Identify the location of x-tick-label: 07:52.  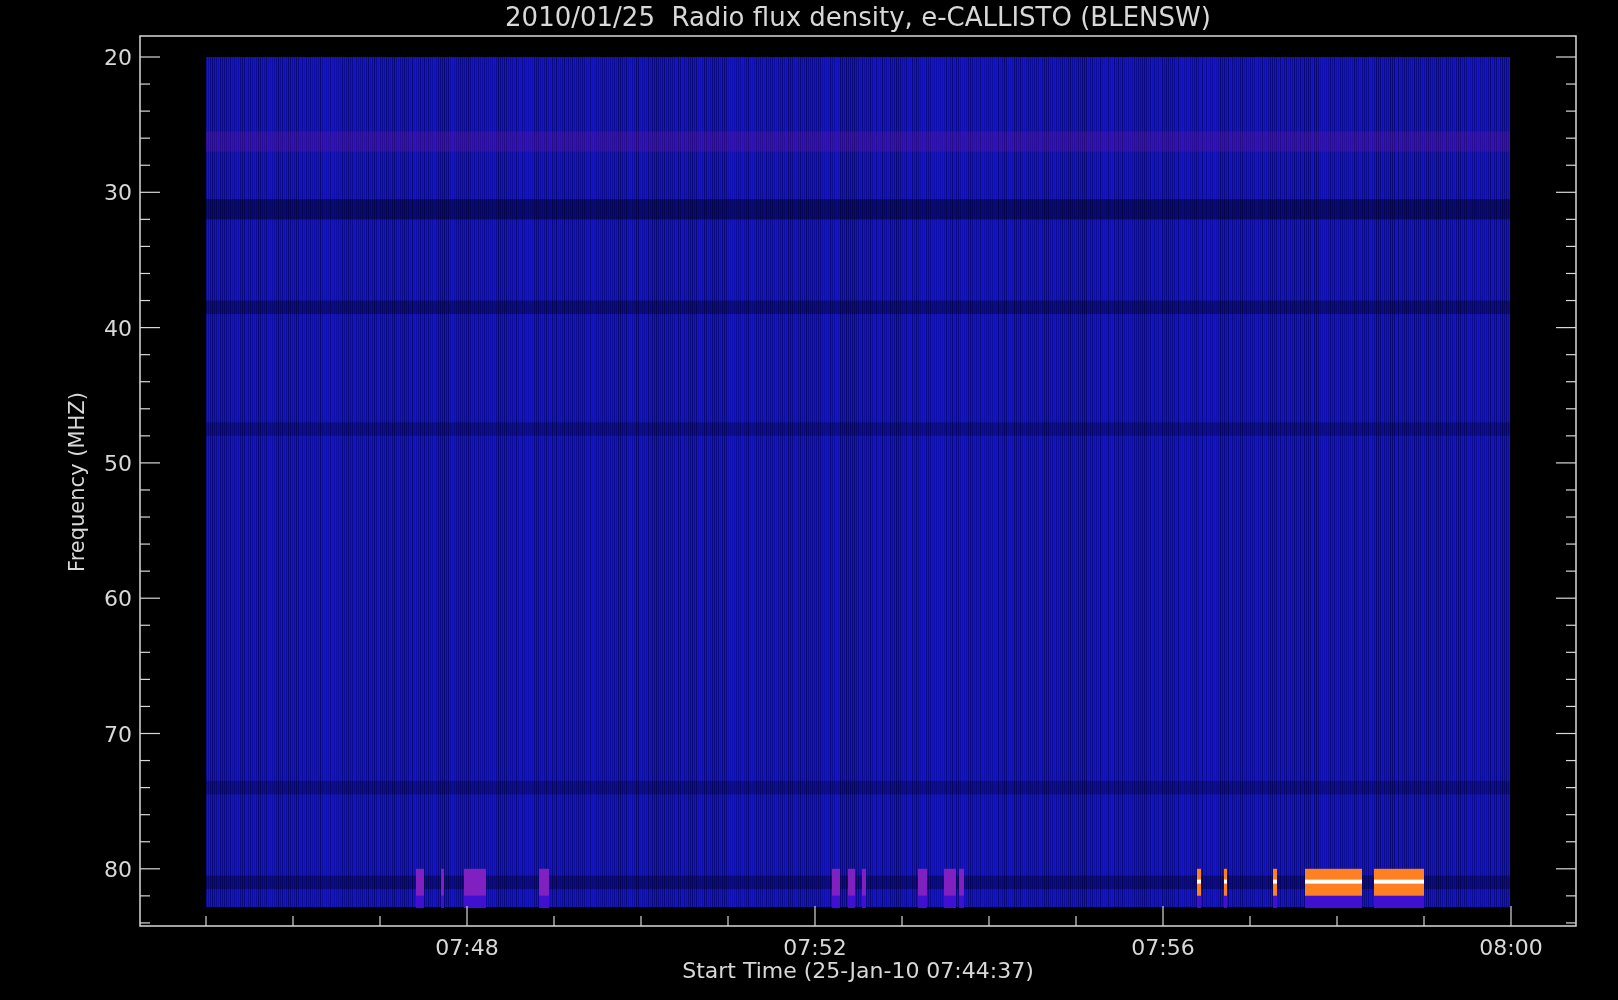
(815, 947).